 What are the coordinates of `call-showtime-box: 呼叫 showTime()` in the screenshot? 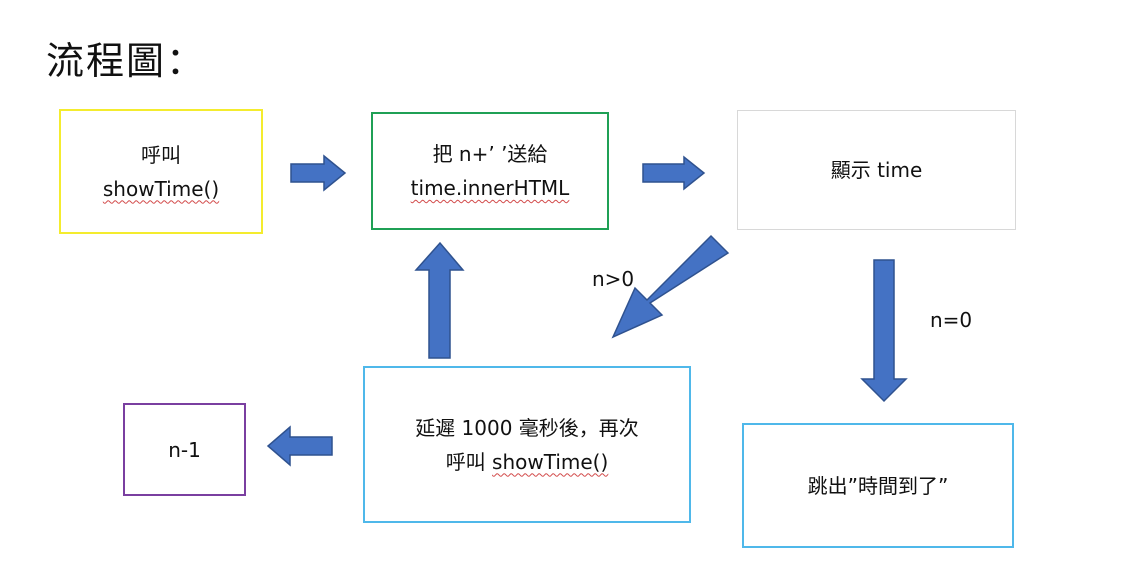 It's located at (161, 171).